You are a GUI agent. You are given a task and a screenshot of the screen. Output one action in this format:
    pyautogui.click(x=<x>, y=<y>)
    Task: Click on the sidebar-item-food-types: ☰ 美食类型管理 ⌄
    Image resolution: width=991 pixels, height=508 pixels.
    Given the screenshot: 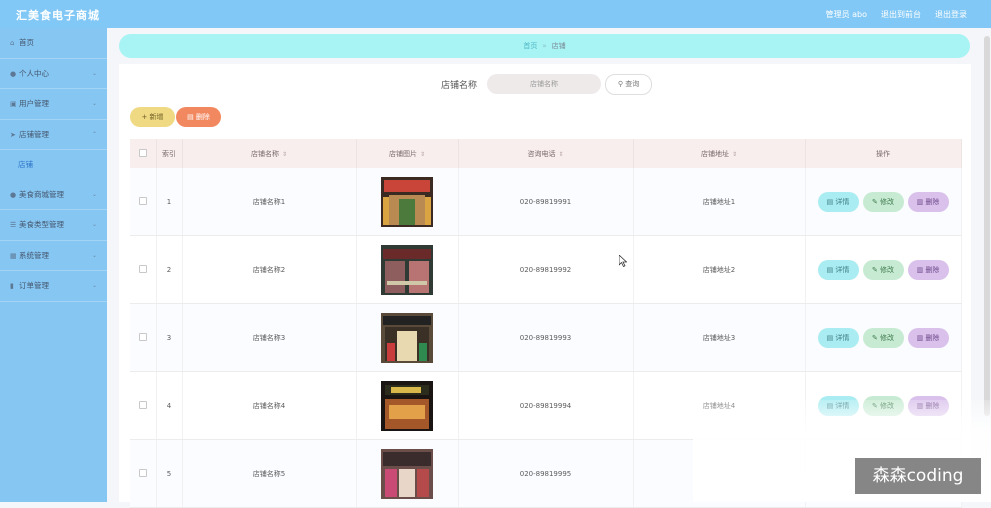 What is the action you would take?
    pyautogui.click(x=53, y=225)
    